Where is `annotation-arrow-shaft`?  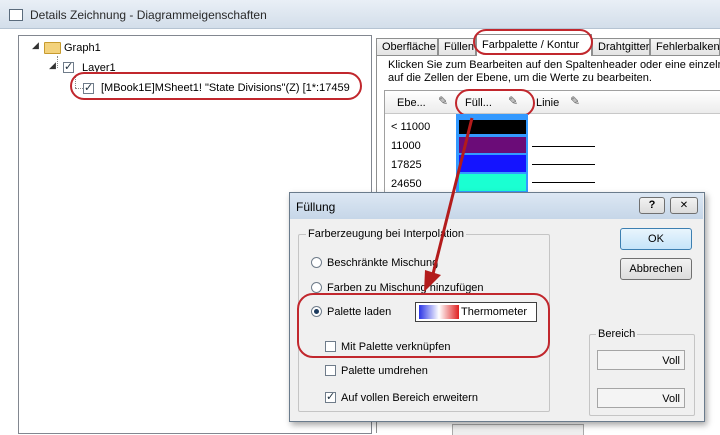 annotation-arrow-shaft is located at coordinates (452, 198).